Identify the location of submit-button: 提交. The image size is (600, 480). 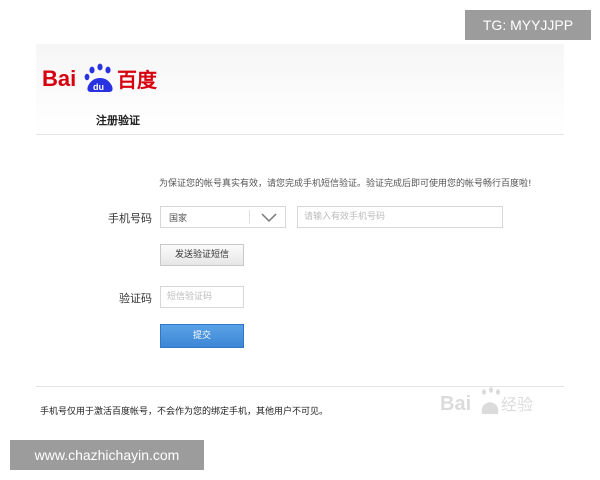
(202, 336).